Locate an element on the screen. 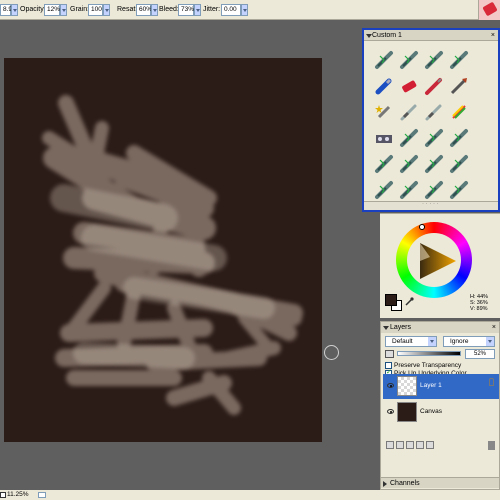 The image size is (500, 500). saturation-value-triangle is located at coordinates (438, 261).